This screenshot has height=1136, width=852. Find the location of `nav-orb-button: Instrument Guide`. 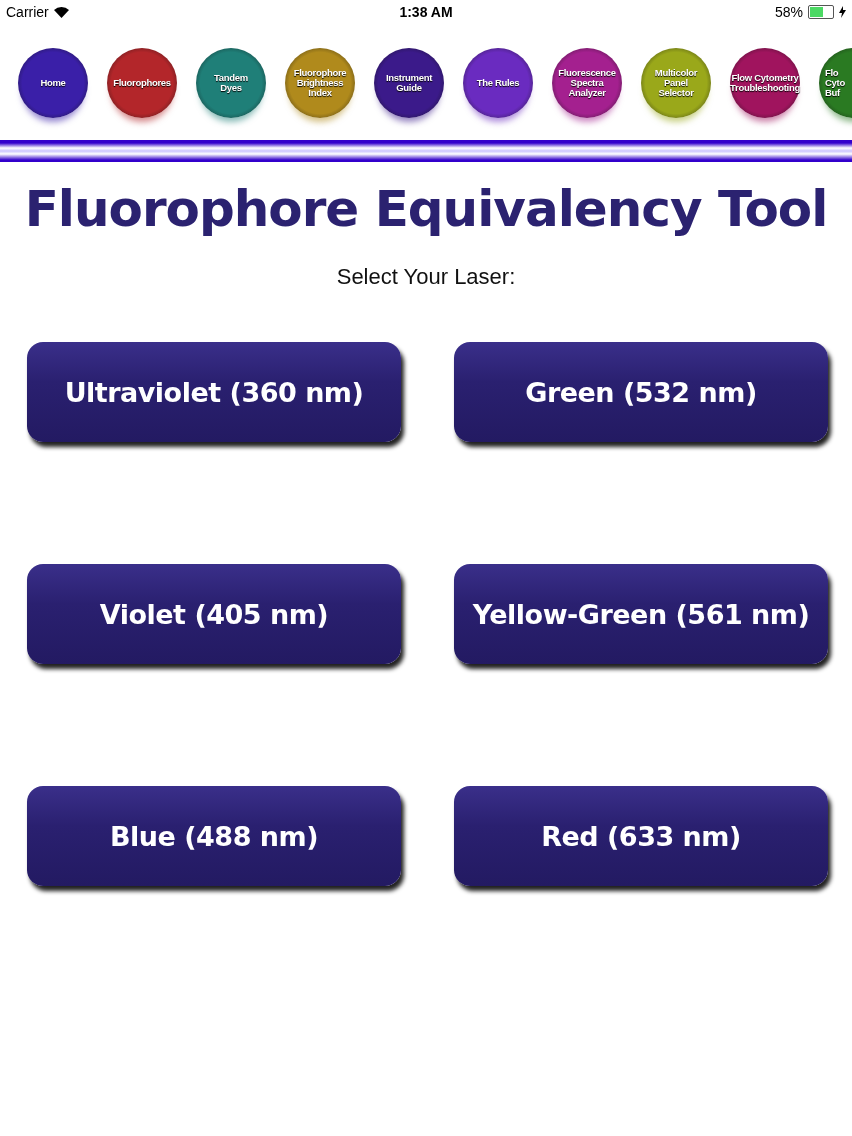

nav-orb-button: Instrument Guide is located at coordinates (409, 83).